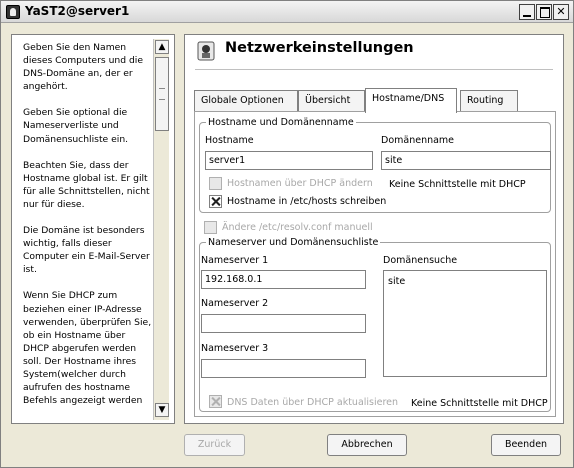  I want to click on dhcp-dns-label: DNS Daten über DHCP aktualisieren, so click(313, 402).